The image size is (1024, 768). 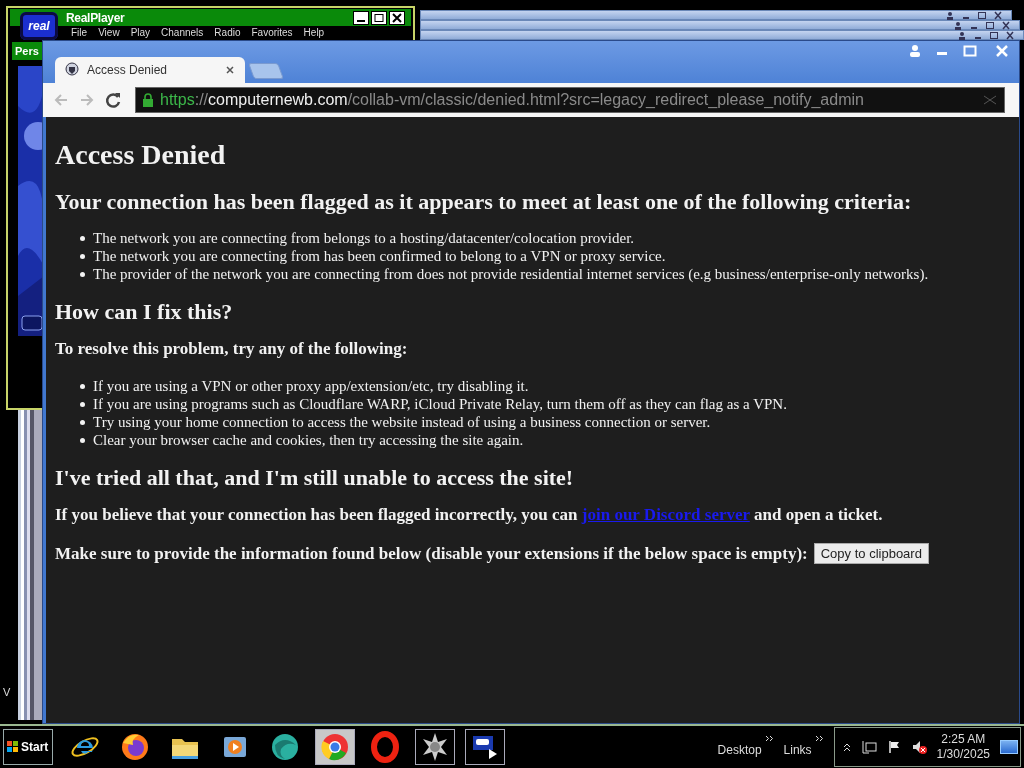 I want to click on menu-item: Play, so click(x=140, y=34).